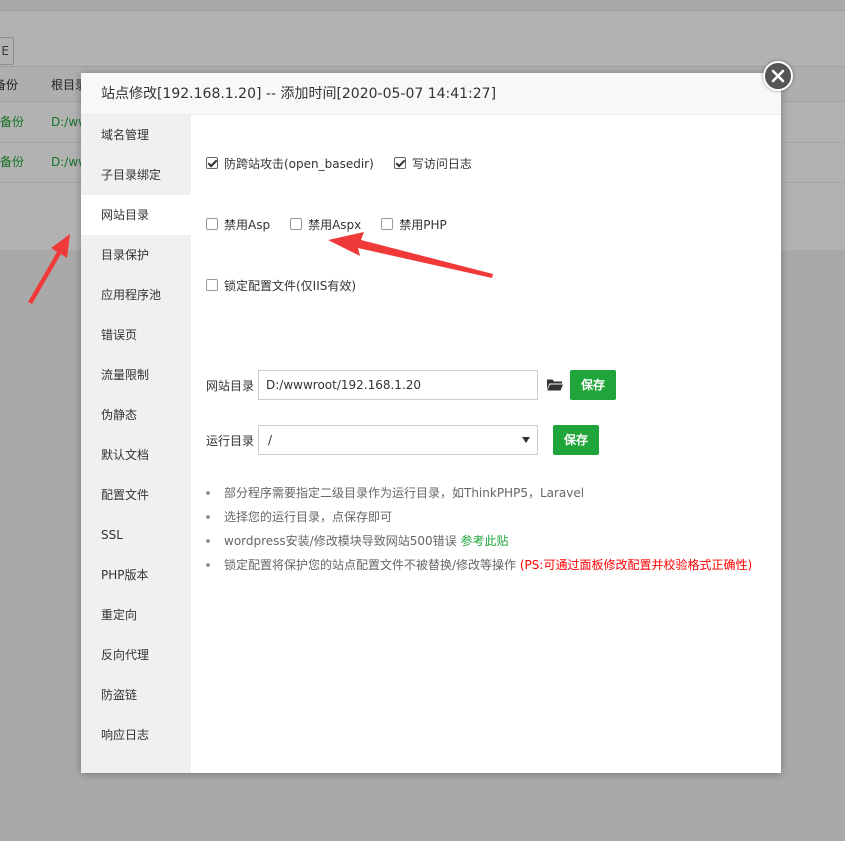  Describe the element at coordinates (136, 455) in the screenshot. I see `sidebar-item-default-doc: 默认文档` at that location.